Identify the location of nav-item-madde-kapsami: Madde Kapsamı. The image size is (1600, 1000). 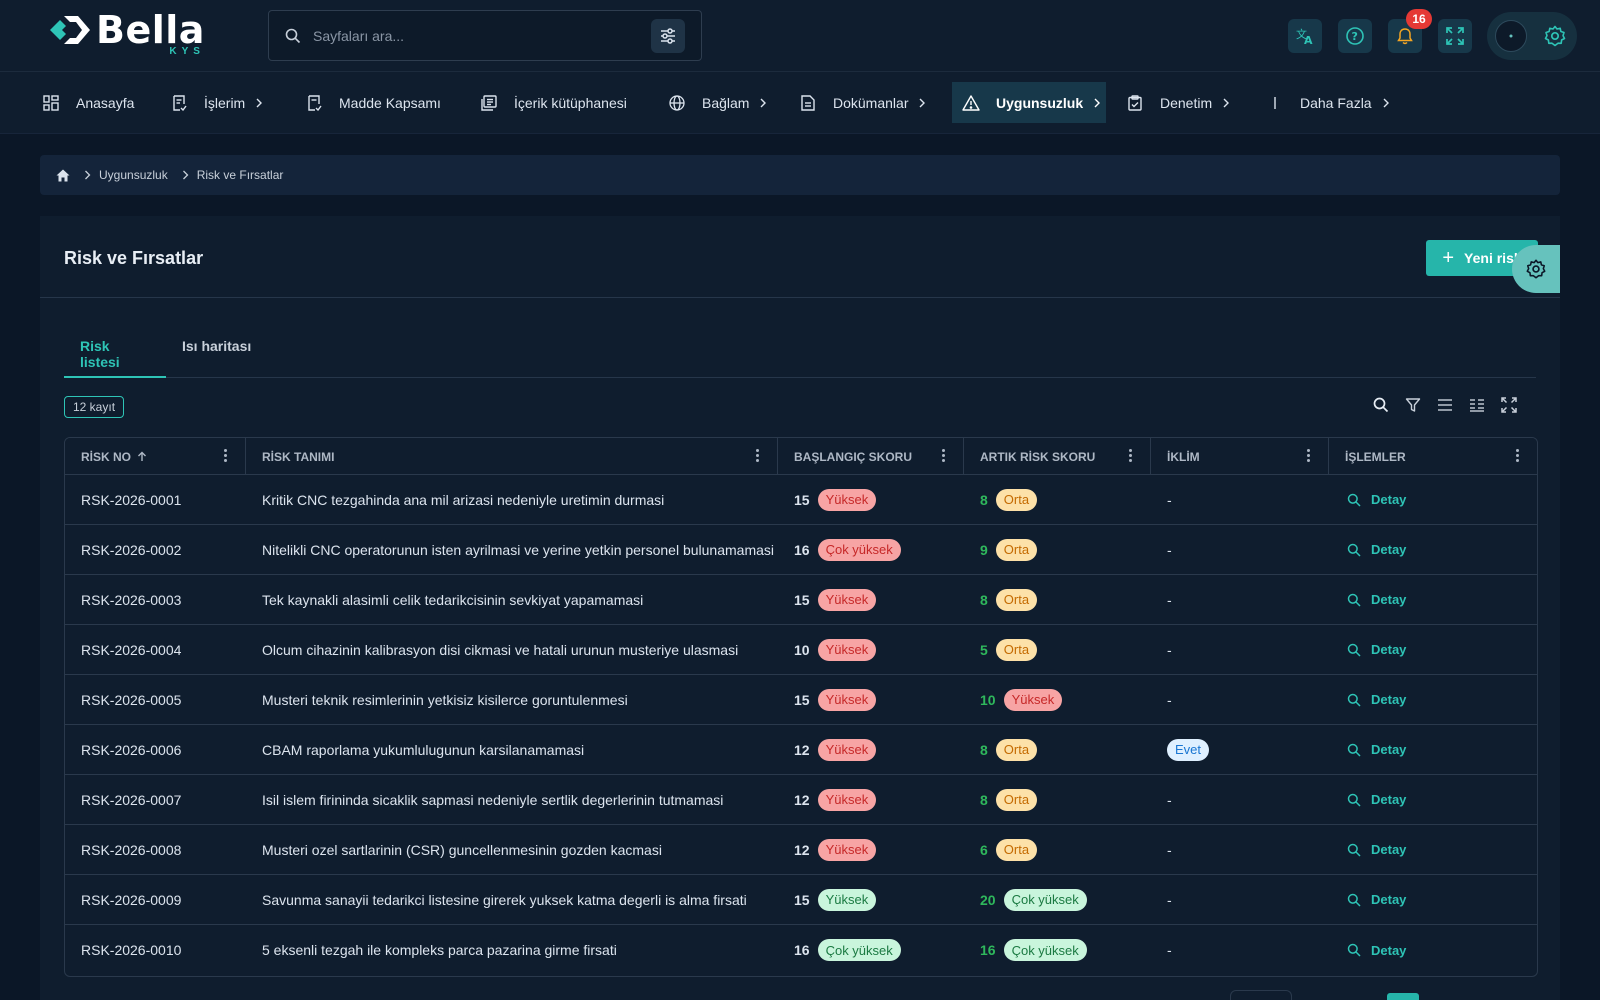
(373, 102).